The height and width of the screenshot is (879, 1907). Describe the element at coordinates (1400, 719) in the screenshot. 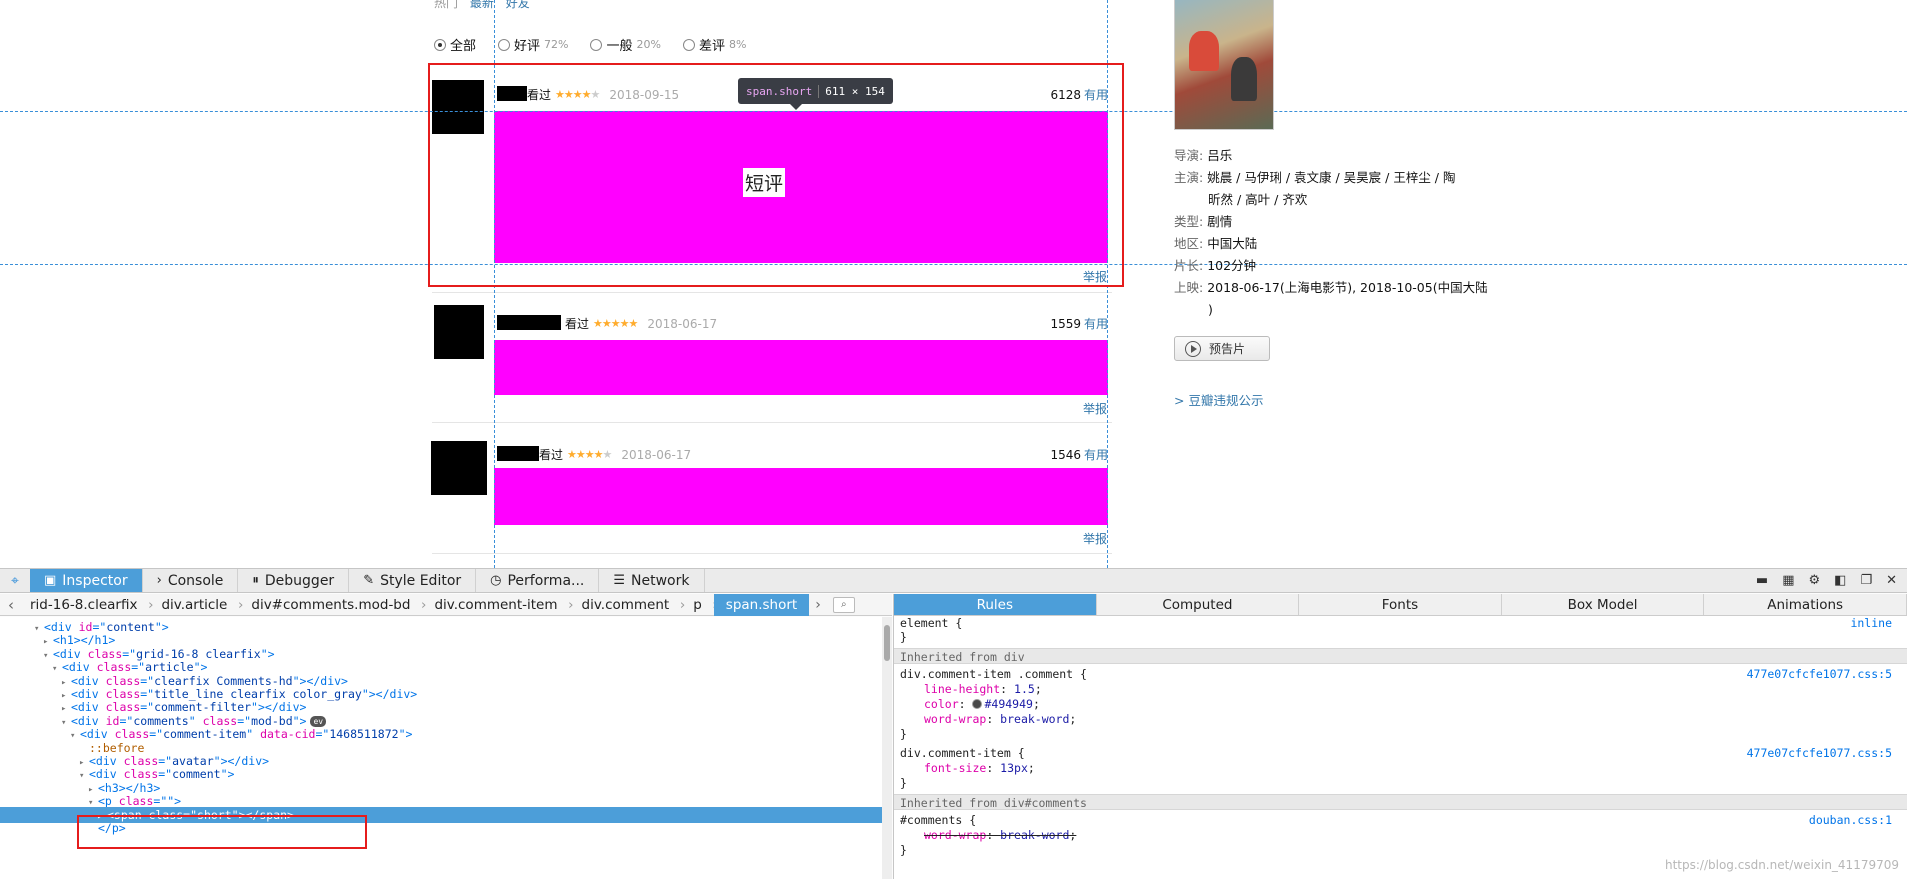

I see `css-property: word-wrap: break-word;` at that location.